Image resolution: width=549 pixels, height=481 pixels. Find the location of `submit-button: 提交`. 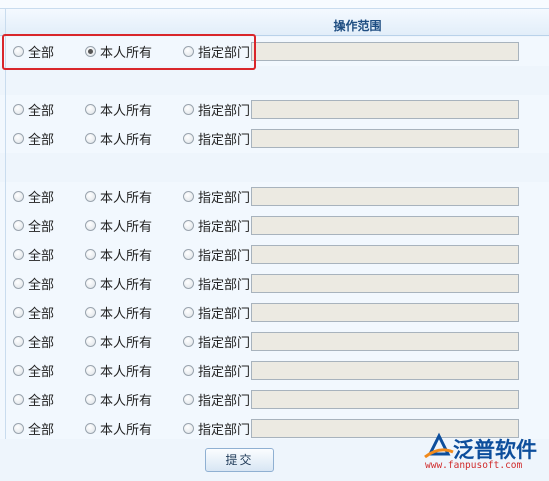

submit-button: 提交 is located at coordinates (239, 460).